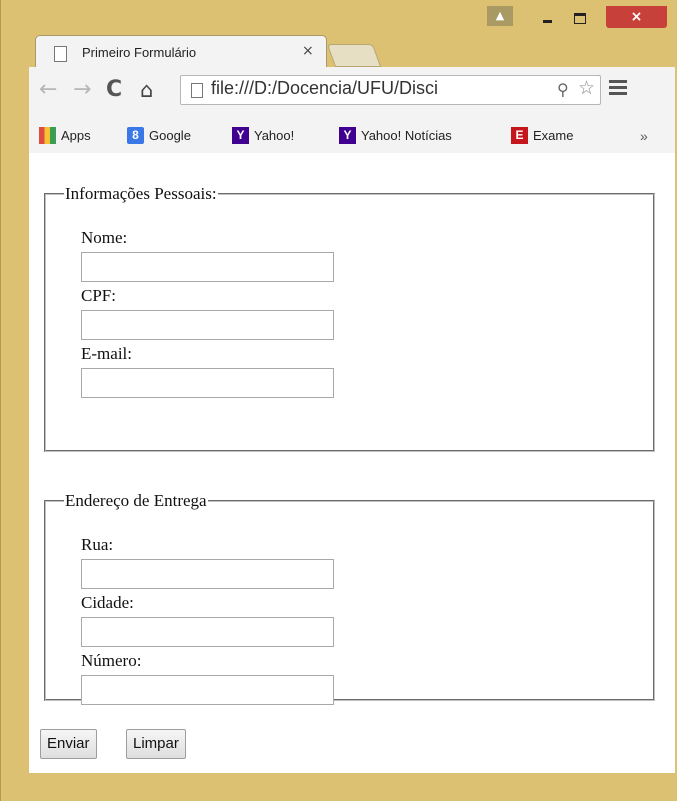  Describe the element at coordinates (547, 17) in the screenshot. I see `minimize-button` at that location.